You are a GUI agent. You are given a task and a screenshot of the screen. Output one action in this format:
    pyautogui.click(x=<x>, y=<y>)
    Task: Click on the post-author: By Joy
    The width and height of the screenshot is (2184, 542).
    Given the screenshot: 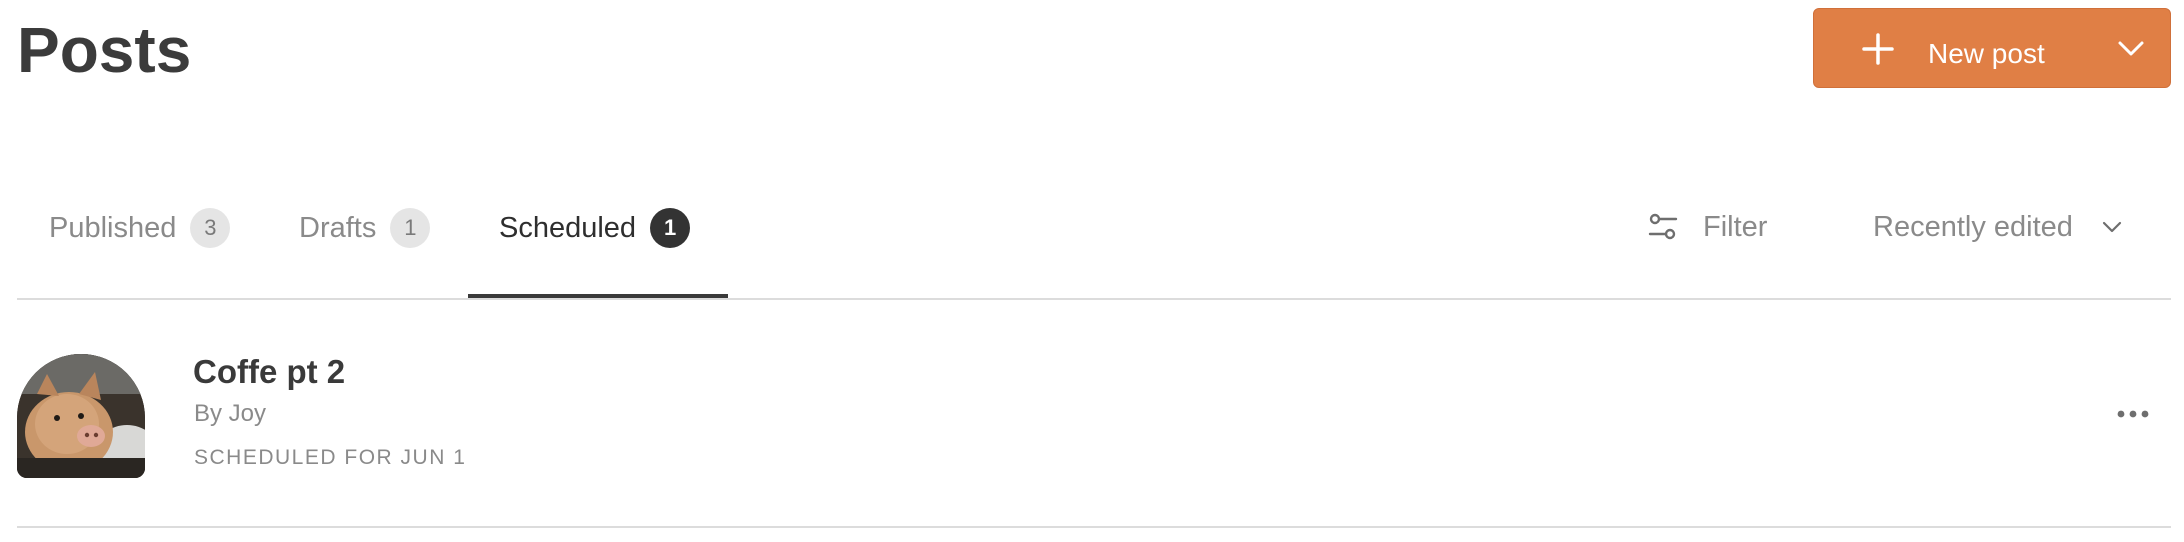 What is the action you would take?
    pyautogui.click(x=230, y=413)
    